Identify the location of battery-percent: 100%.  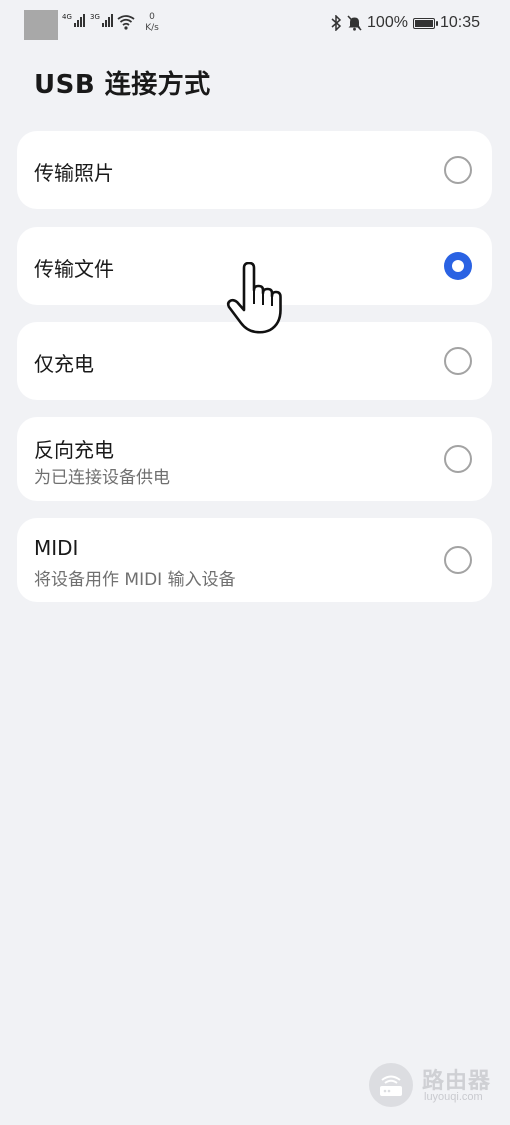
(387, 22).